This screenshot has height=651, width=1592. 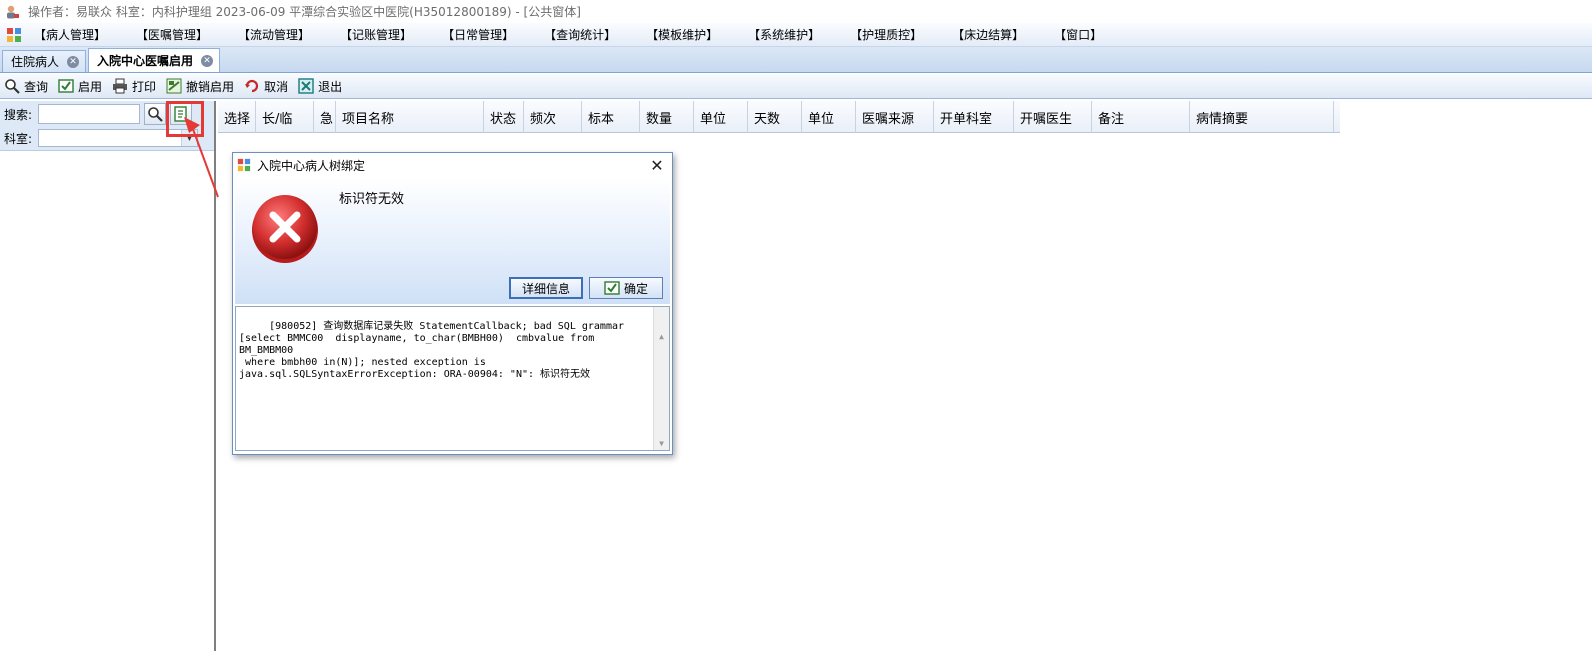 I want to click on enable-button-label: 启用, so click(x=90, y=86).